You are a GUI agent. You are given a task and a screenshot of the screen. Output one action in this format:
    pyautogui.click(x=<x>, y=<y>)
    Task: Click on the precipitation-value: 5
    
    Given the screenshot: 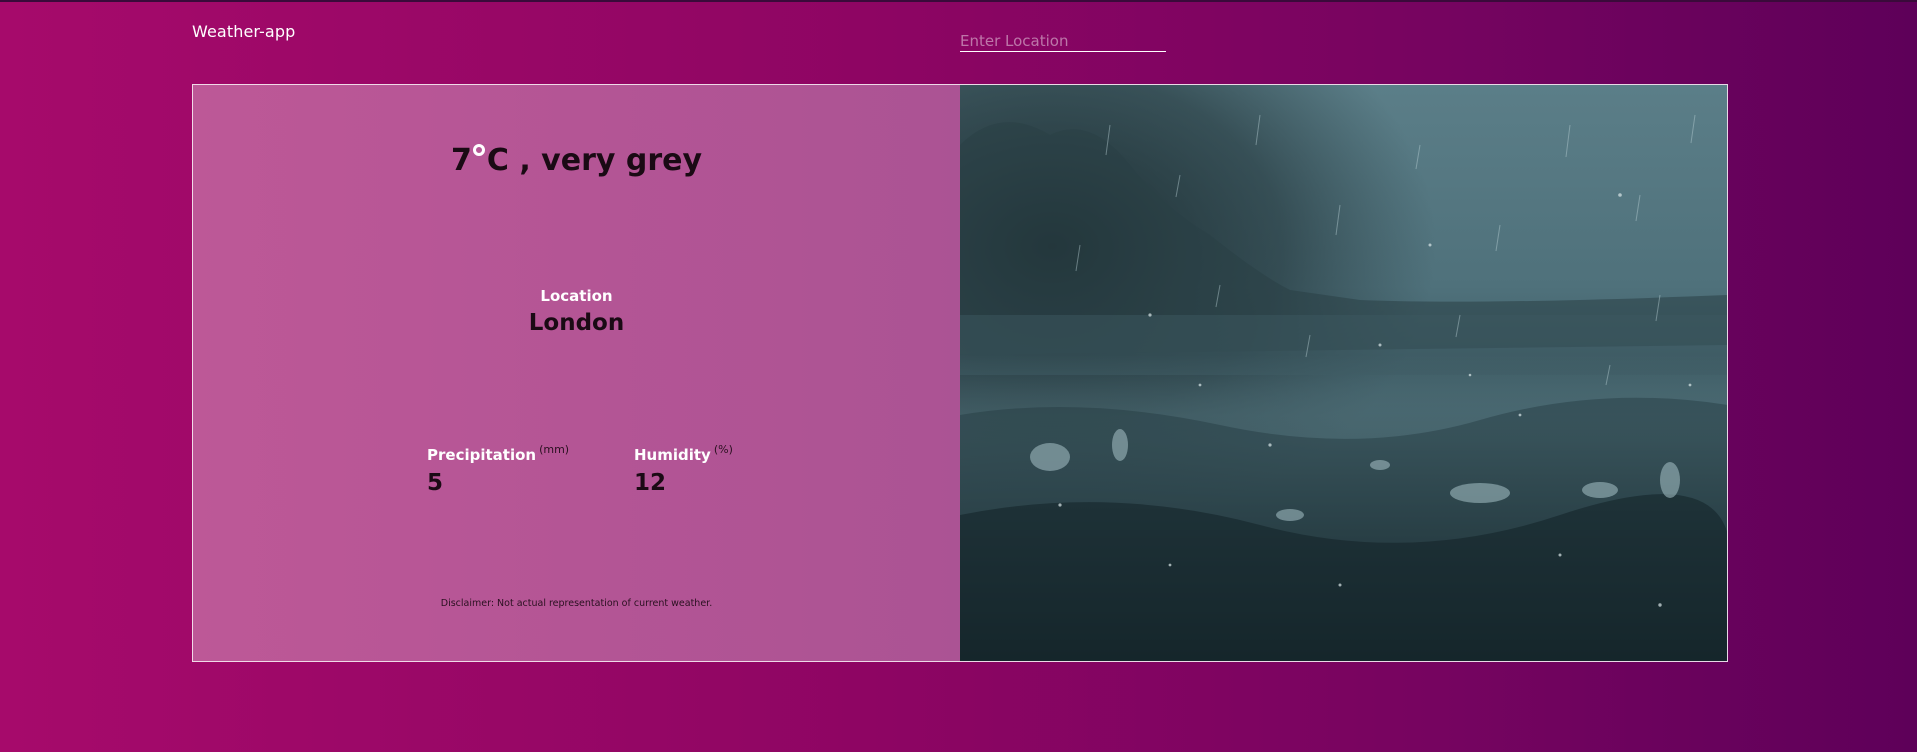 What is the action you would take?
    pyautogui.click(x=435, y=483)
    